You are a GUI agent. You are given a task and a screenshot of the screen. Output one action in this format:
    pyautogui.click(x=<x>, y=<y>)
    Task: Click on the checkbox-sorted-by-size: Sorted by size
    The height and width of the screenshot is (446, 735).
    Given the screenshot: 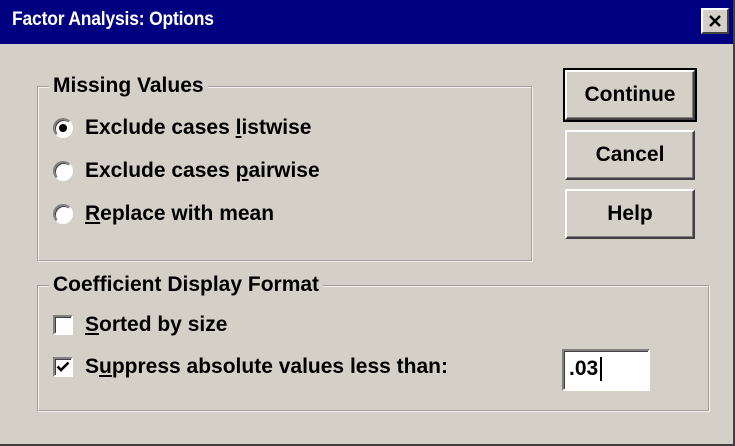 What is the action you would take?
    pyautogui.click(x=140, y=325)
    